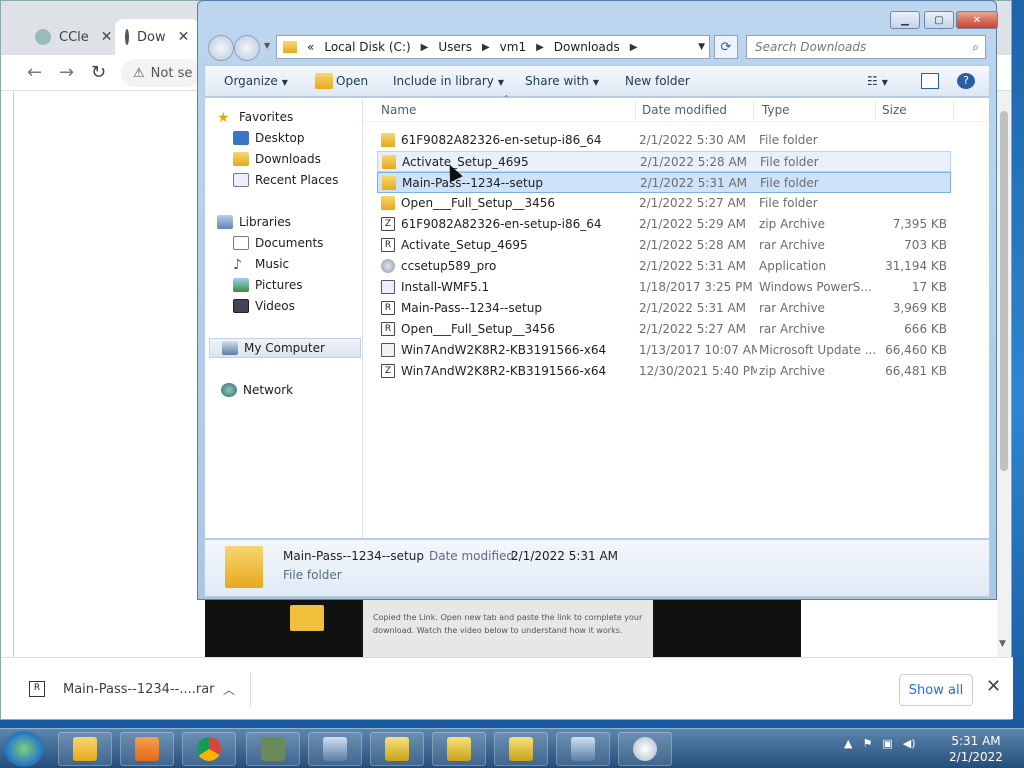 This screenshot has height=768, width=1024. What do you see at coordinates (448, 81) in the screenshot?
I see `include-in-library-button: Include in library ▼` at bounding box center [448, 81].